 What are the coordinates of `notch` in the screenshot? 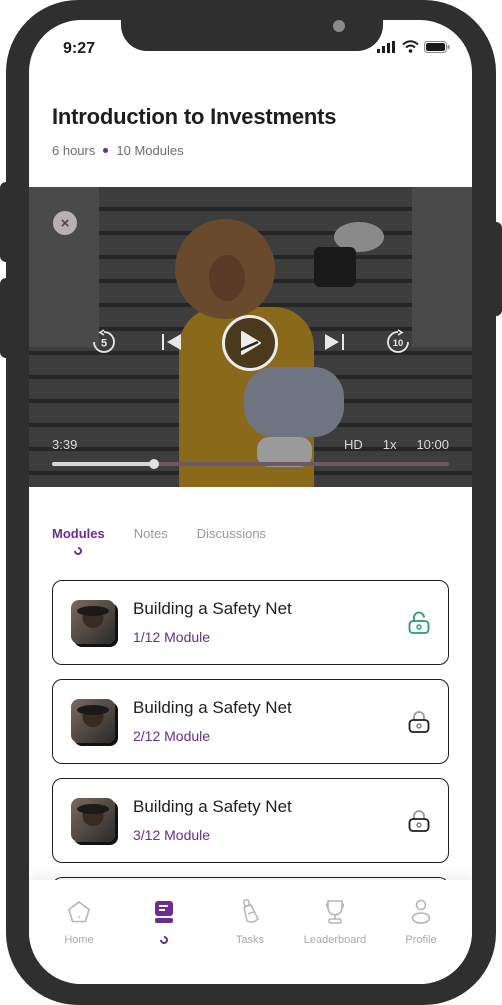 It's located at (252, 35).